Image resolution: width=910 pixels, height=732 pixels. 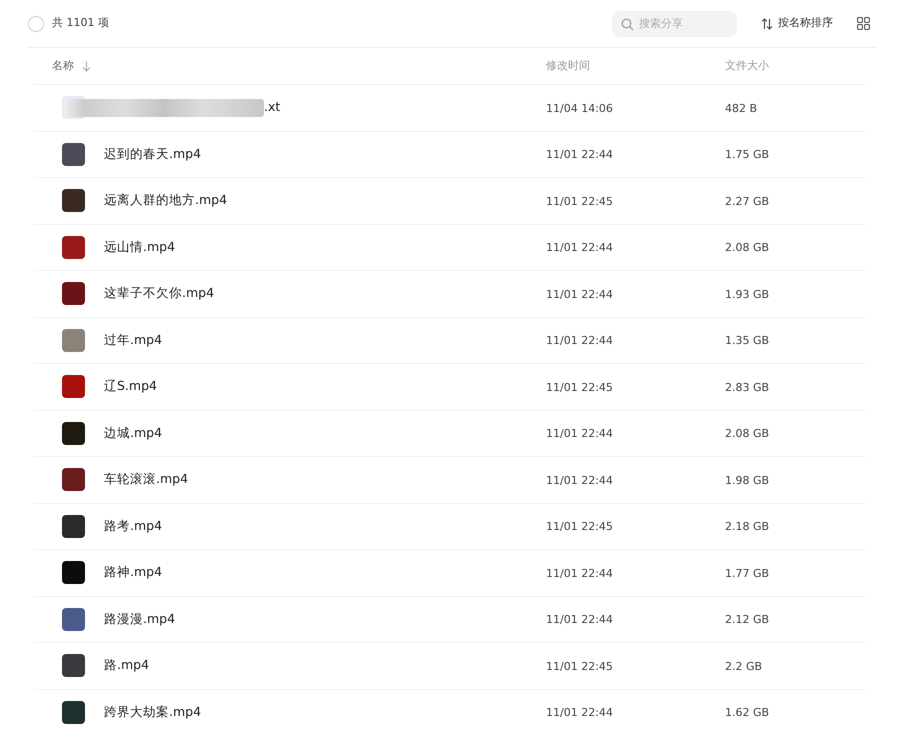 I want to click on file-name: 辽S.mp4, so click(x=130, y=386).